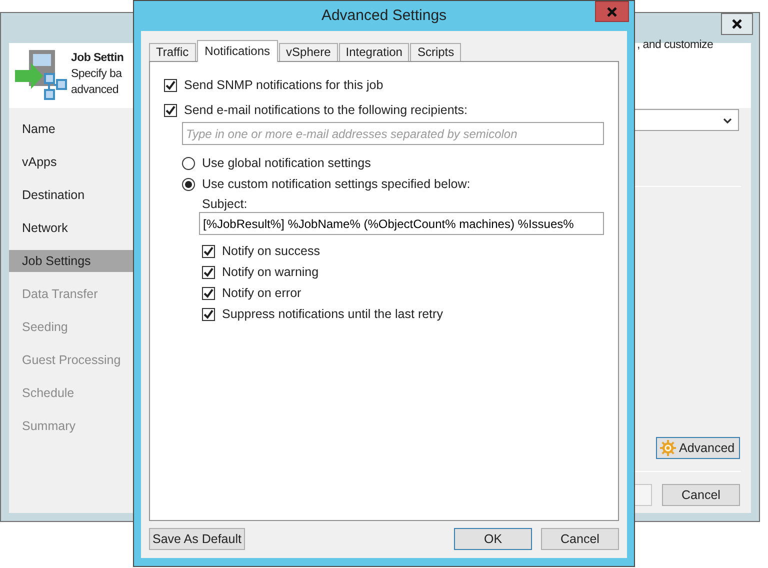 The height and width of the screenshot is (568, 768). What do you see at coordinates (71, 261) in the screenshot?
I see `sidebar-item: Job Settings` at bounding box center [71, 261].